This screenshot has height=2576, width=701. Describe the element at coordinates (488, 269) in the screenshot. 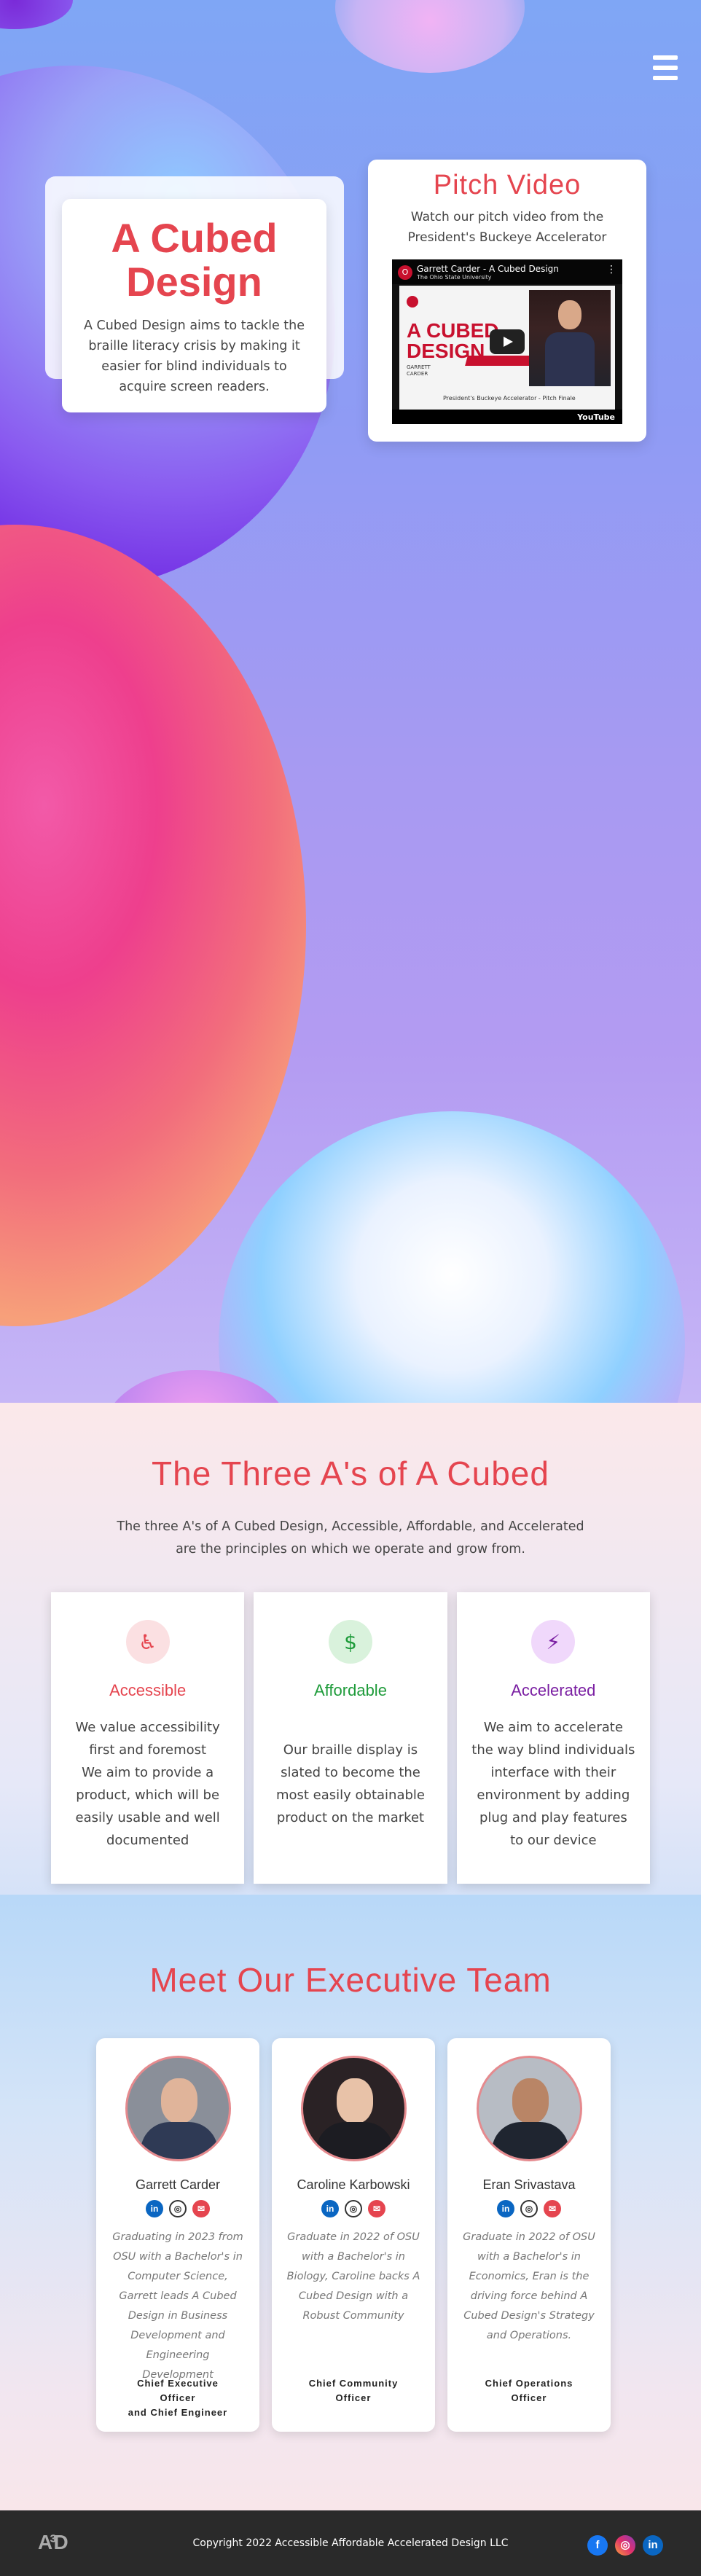

I see `video-title: Garrett Carder - A Cubed Design` at that location.